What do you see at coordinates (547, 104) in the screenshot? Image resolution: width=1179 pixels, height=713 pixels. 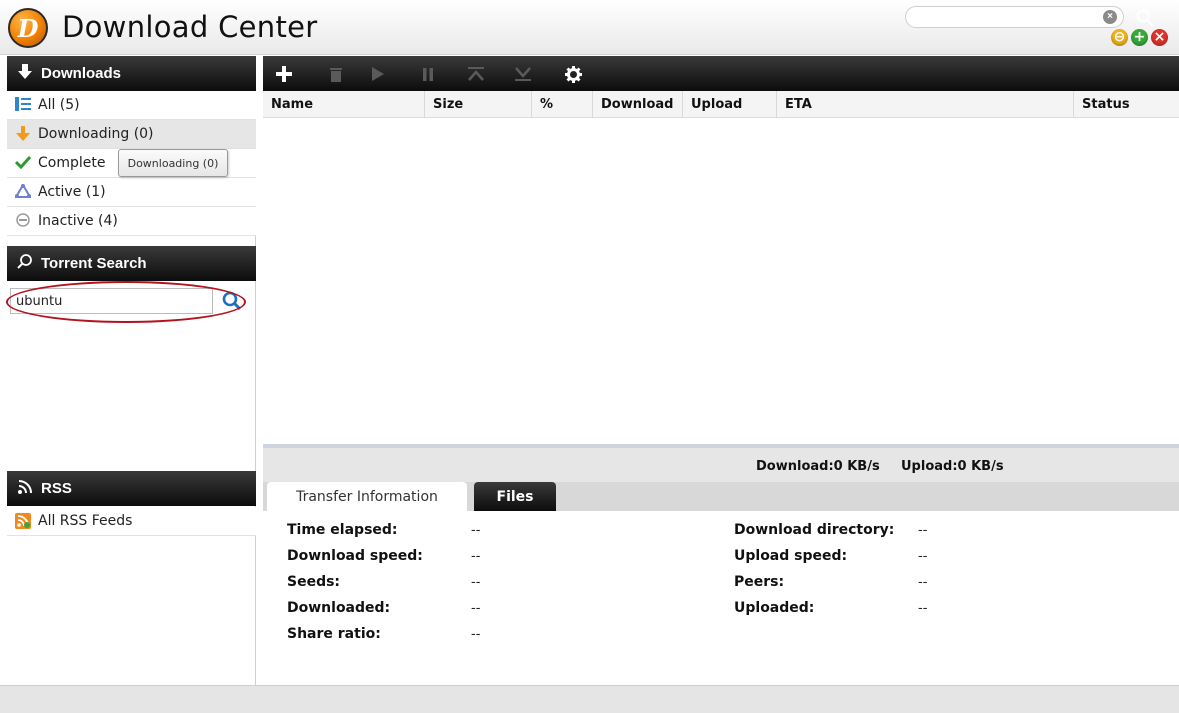 I see `column-label: %` at bounding box center [547, 104].